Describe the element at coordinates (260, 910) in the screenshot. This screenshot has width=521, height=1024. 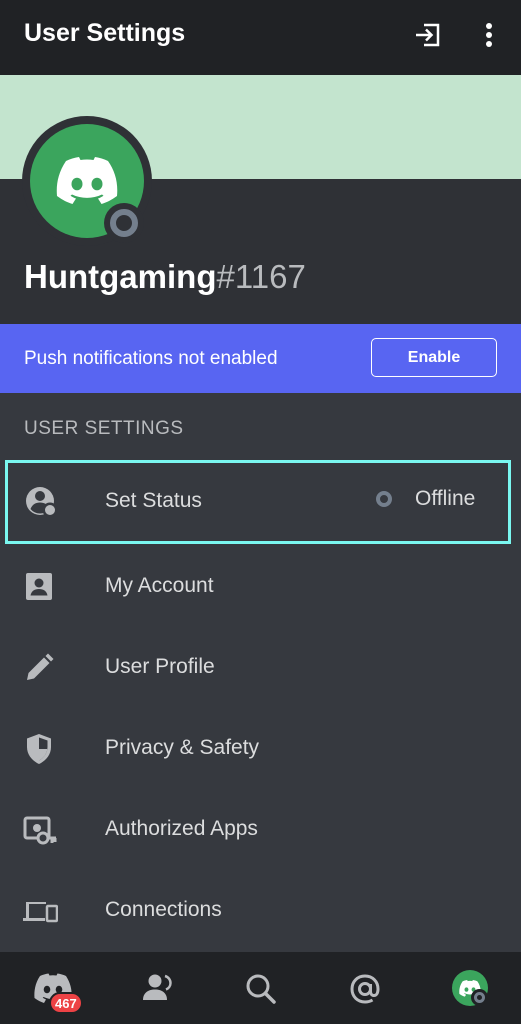
I see `connections-item: Connections` at that location.